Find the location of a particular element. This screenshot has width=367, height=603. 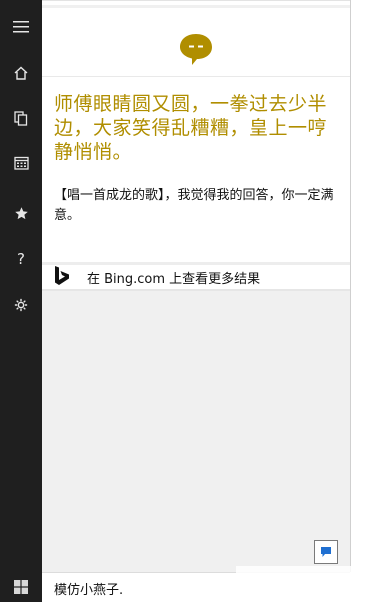

star-icon is located at coordinates (21, 213).